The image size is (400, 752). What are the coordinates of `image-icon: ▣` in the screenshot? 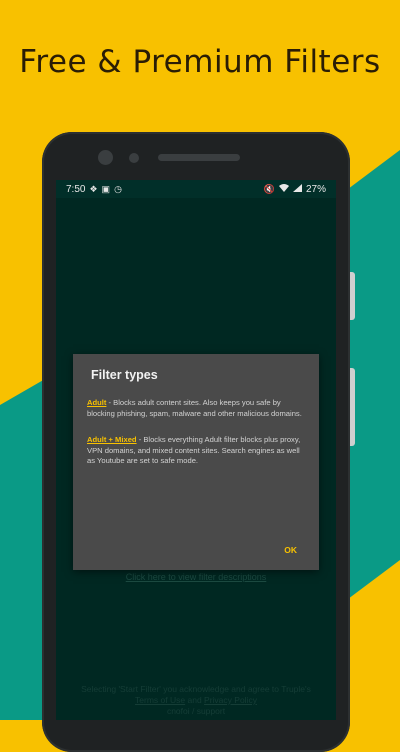 It's located at (106, 188).